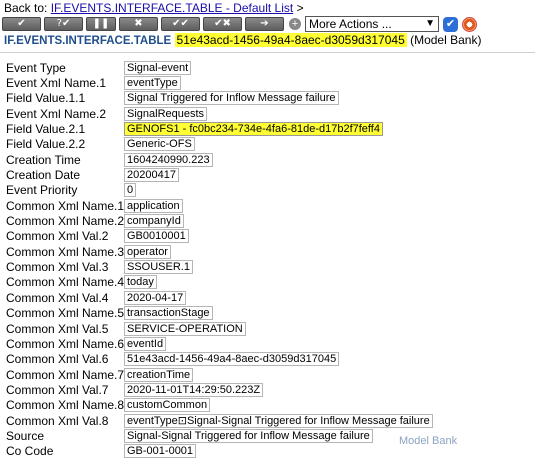  I want to click on field-value: SignalRequests, so click(166, 113).